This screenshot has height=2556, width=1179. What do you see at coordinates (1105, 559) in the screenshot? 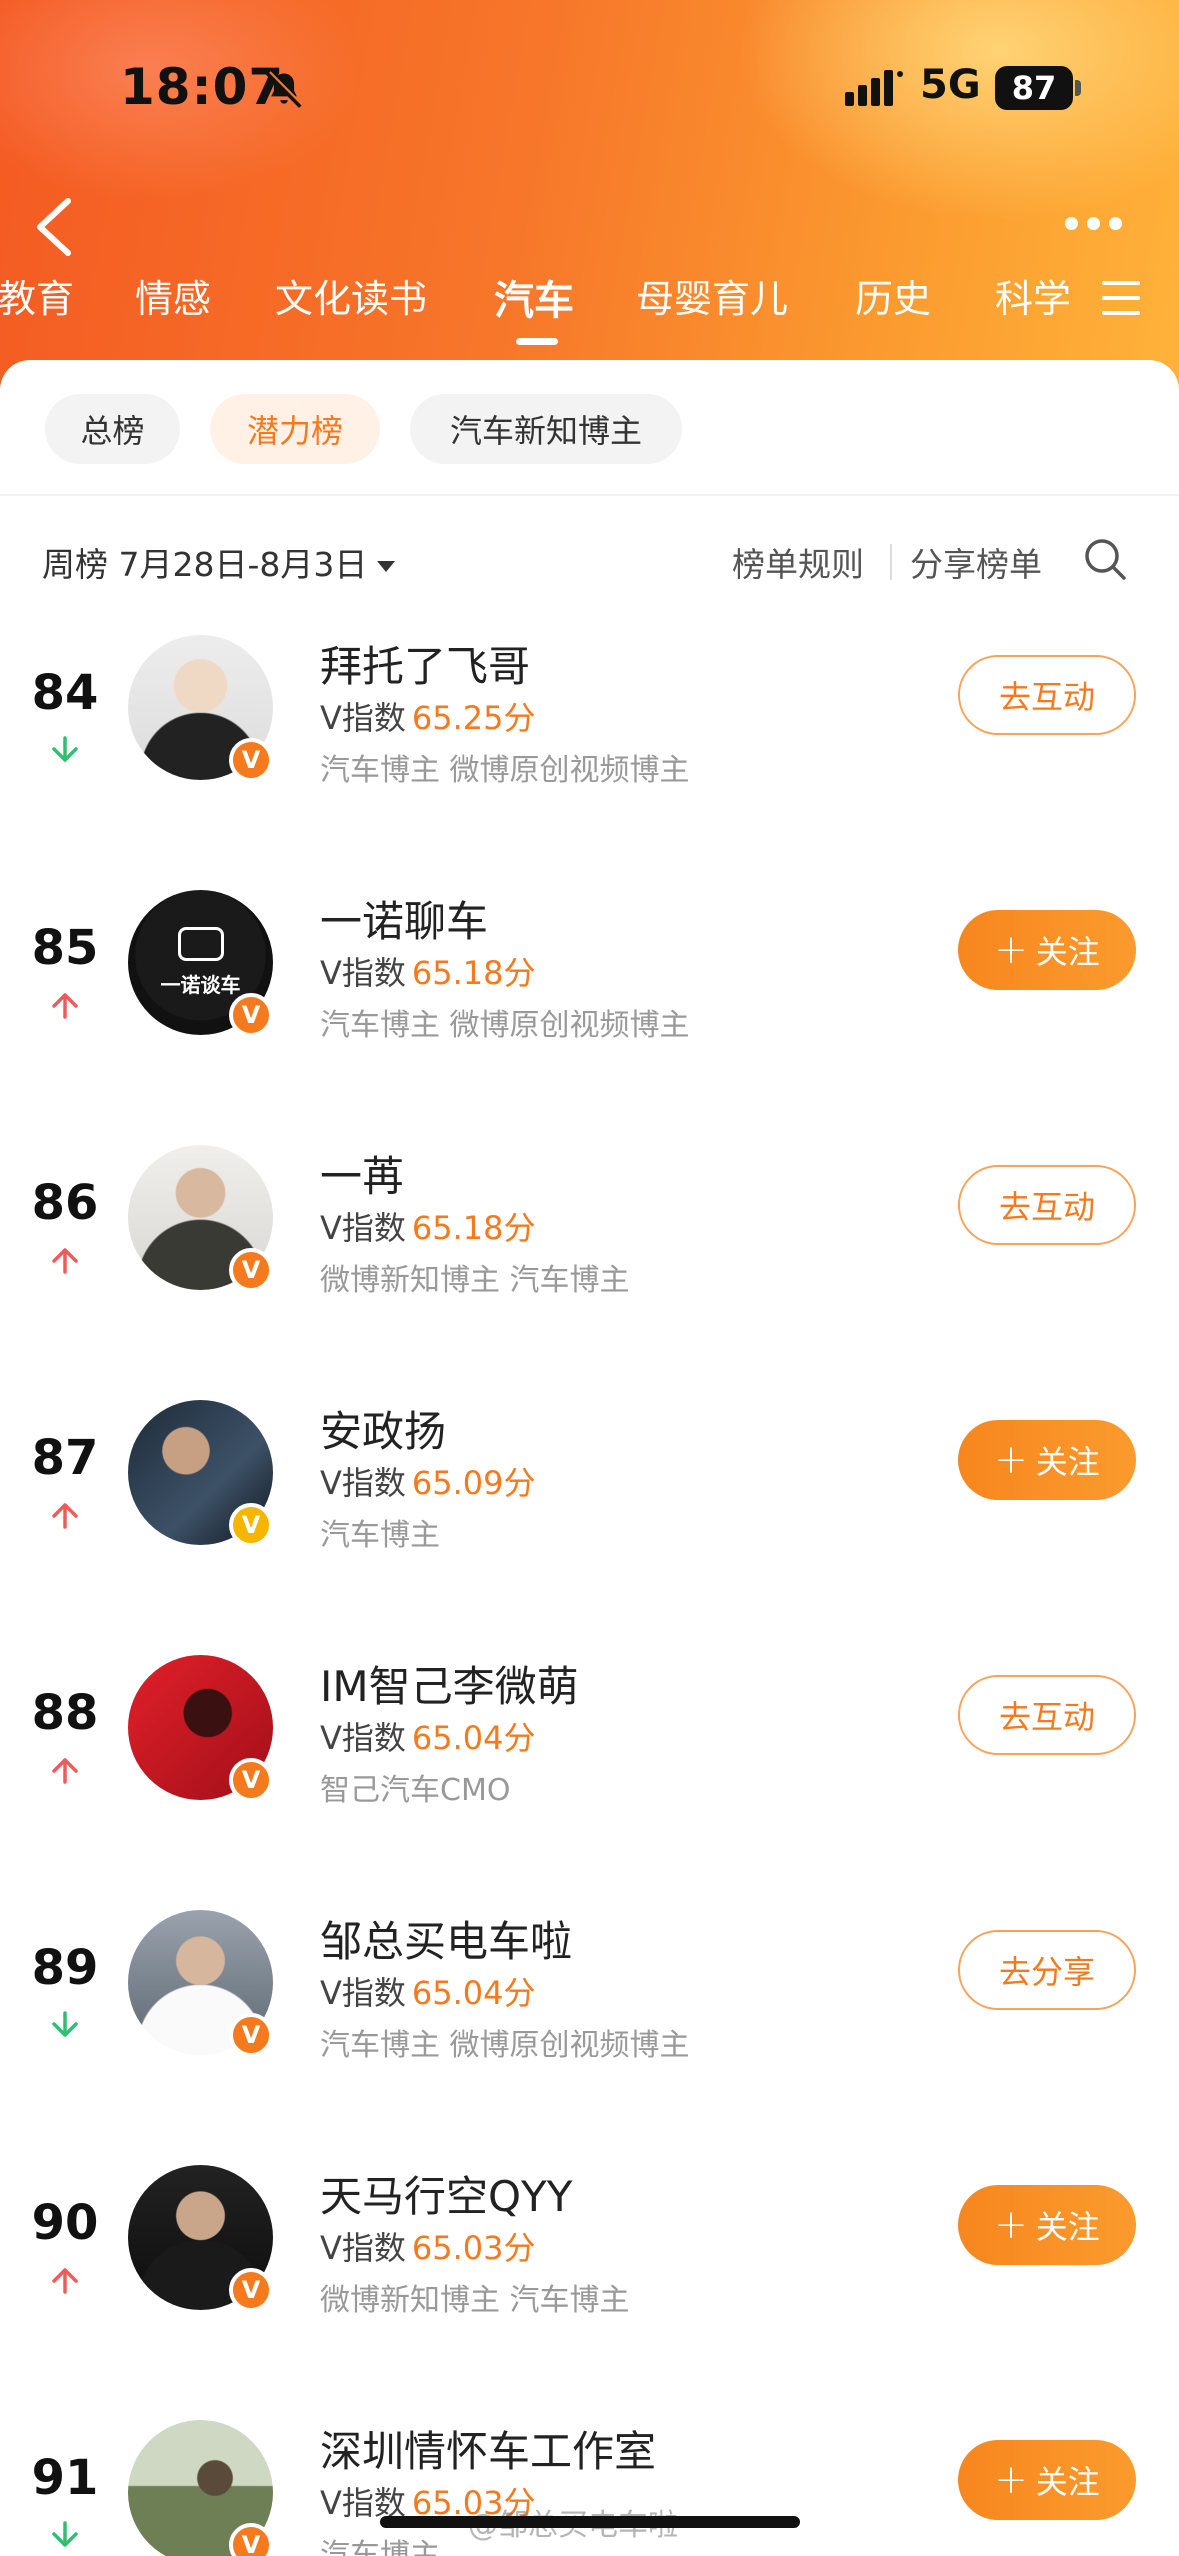
I see `search-icon` at bounding box center [1105, 559].